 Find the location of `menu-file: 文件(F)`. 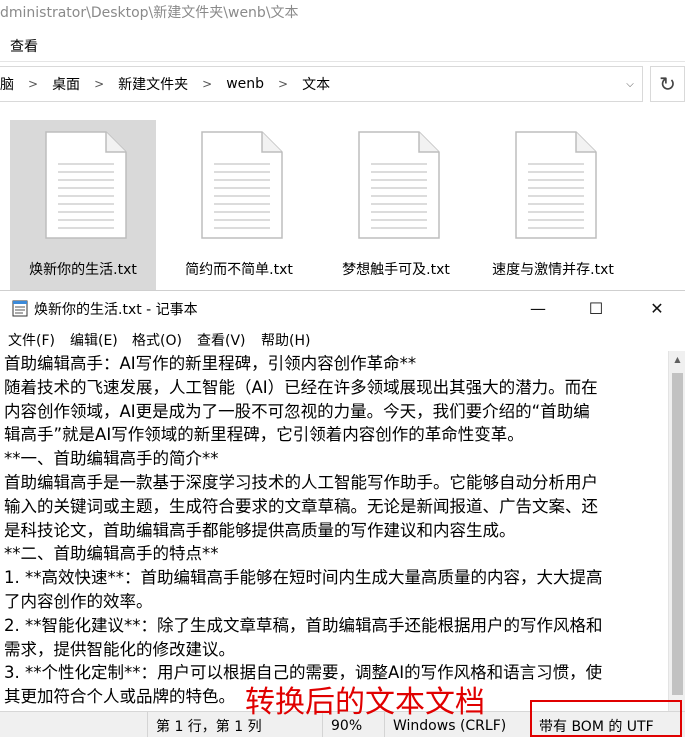

menu-file: 文件(F) is located at coordinates (31, 340).